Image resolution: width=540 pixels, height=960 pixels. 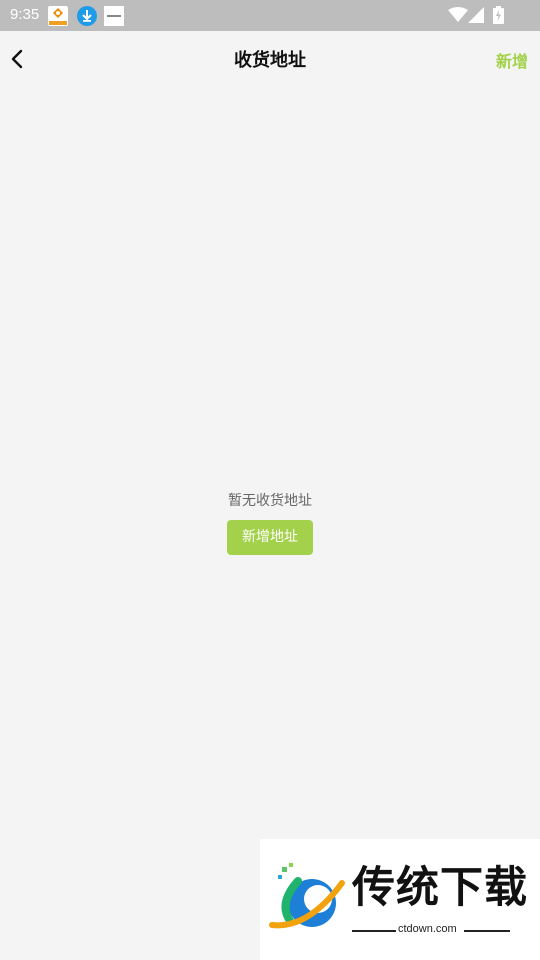 What do you see at coordinates (87, 16) in the screenshot?
I see `download-icon` at bounding box center [87, 16].